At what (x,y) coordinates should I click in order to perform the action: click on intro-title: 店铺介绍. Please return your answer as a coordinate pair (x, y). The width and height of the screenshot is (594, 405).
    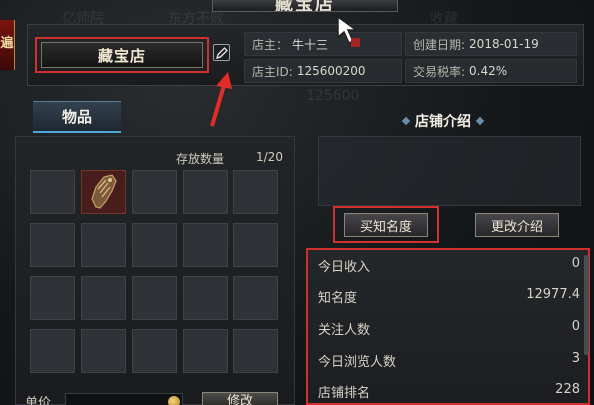
    Looking at the image, I should click on (443, 122).